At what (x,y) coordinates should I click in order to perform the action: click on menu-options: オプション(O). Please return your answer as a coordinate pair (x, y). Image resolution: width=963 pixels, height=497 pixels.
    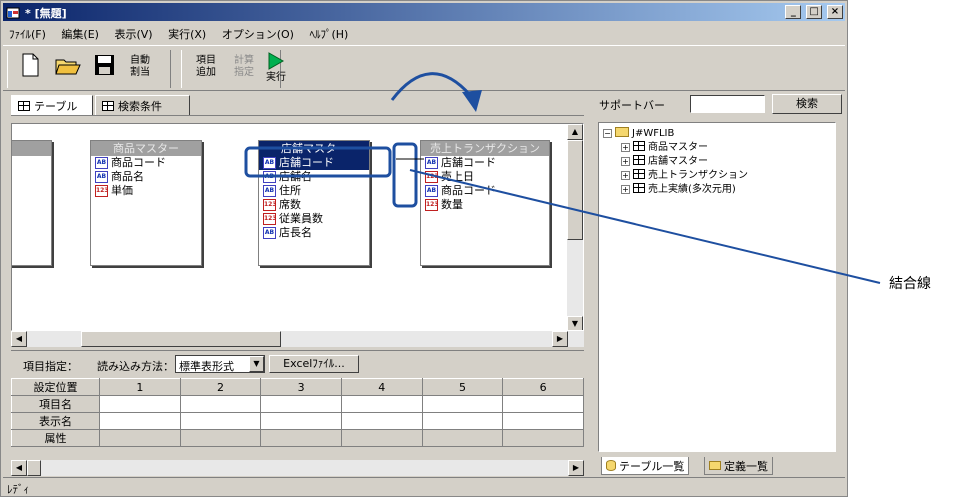
    Looking at the image, I should click on (258, 33).